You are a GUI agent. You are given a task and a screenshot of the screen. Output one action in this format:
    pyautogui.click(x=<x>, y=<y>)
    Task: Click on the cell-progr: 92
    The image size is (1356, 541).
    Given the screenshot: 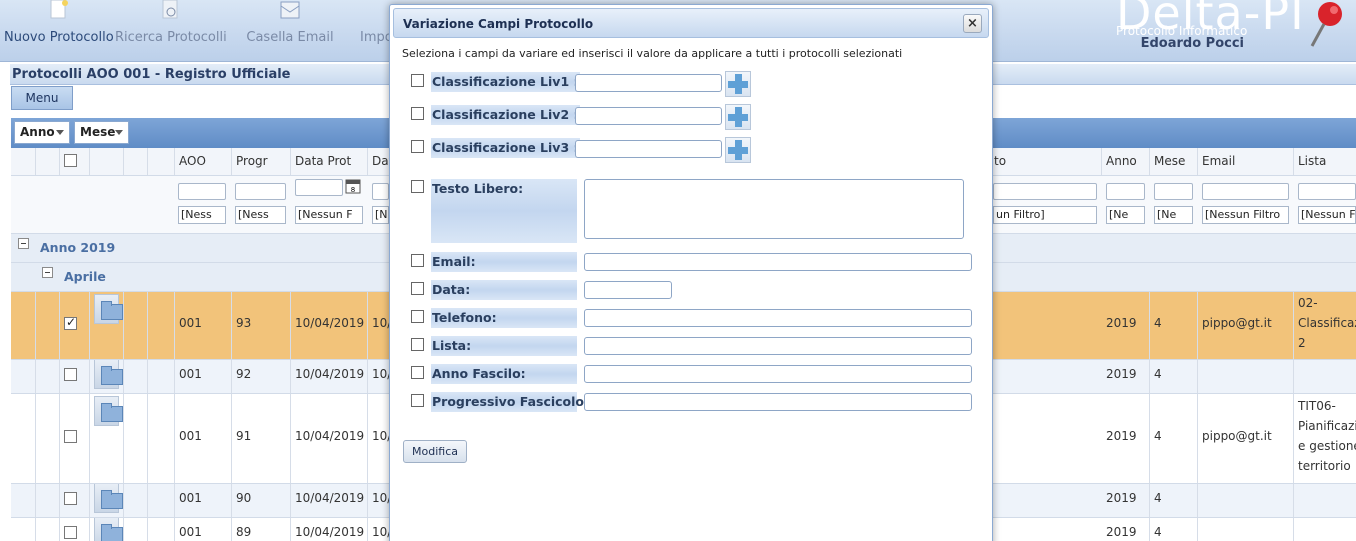 What is the action you would take?
    pyautogui.click(x=261, y=376)
    